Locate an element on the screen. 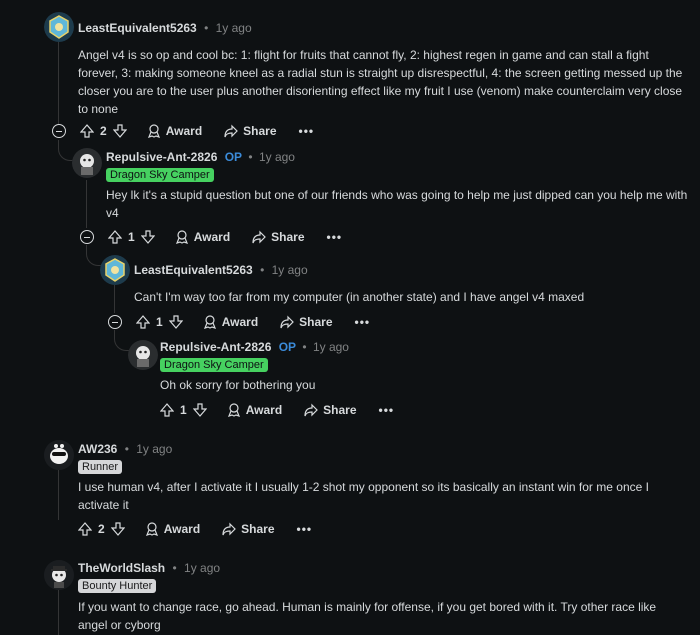 The image size is (700, 635). comment-header: Repulsive-Ant-2826 OP • 1y ago is located at coordinates (200, 157).